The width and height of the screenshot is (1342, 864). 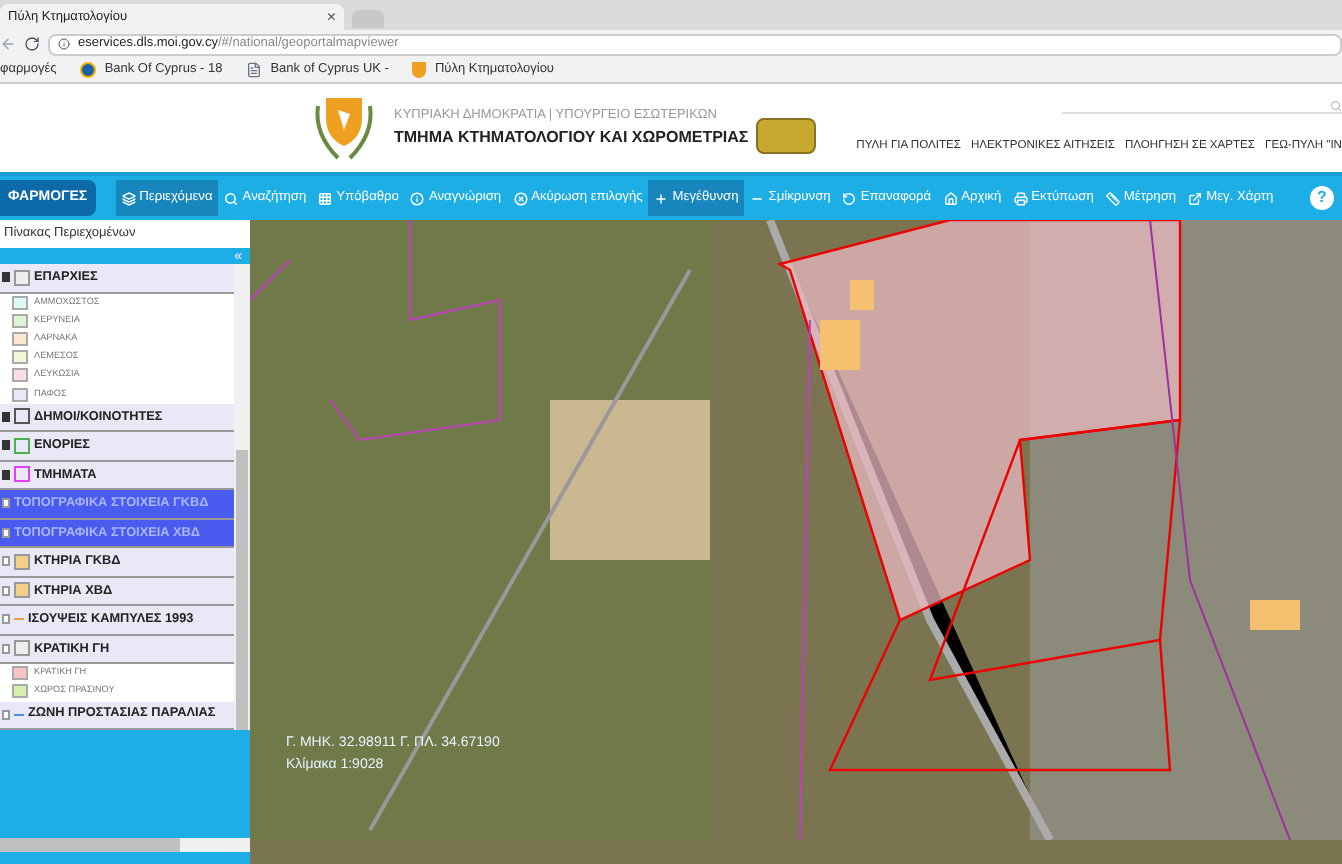 What do you see at coordinates (520, 198) in the screenshot?
I see `cancel-icon` at bounding box center [520, 198].